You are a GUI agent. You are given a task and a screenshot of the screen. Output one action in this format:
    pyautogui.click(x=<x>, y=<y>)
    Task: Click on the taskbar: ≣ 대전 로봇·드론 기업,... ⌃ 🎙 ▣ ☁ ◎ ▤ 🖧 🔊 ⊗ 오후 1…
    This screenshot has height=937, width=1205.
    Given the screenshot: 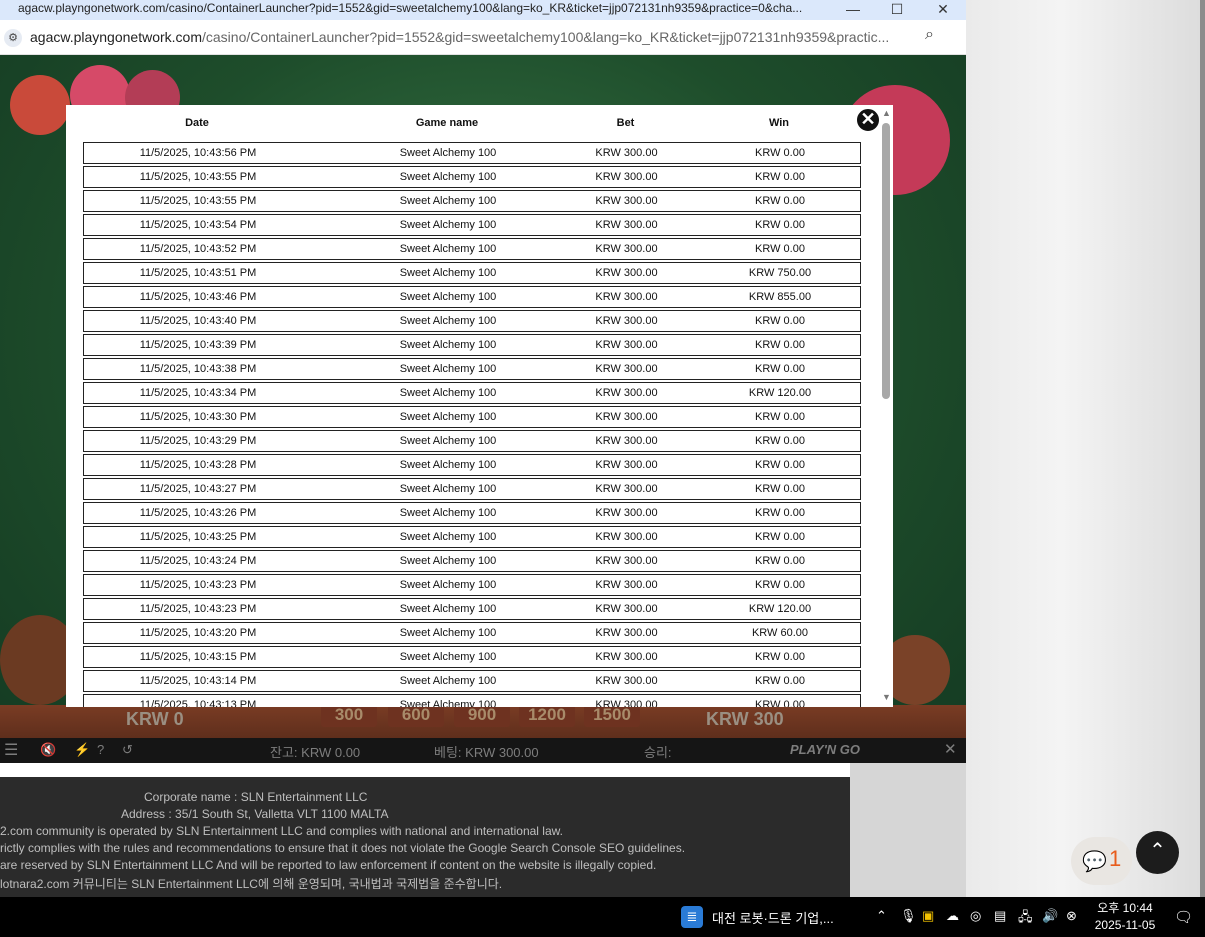 What is the action you would take?
    pyautogui.click(x=602, y=917)
    